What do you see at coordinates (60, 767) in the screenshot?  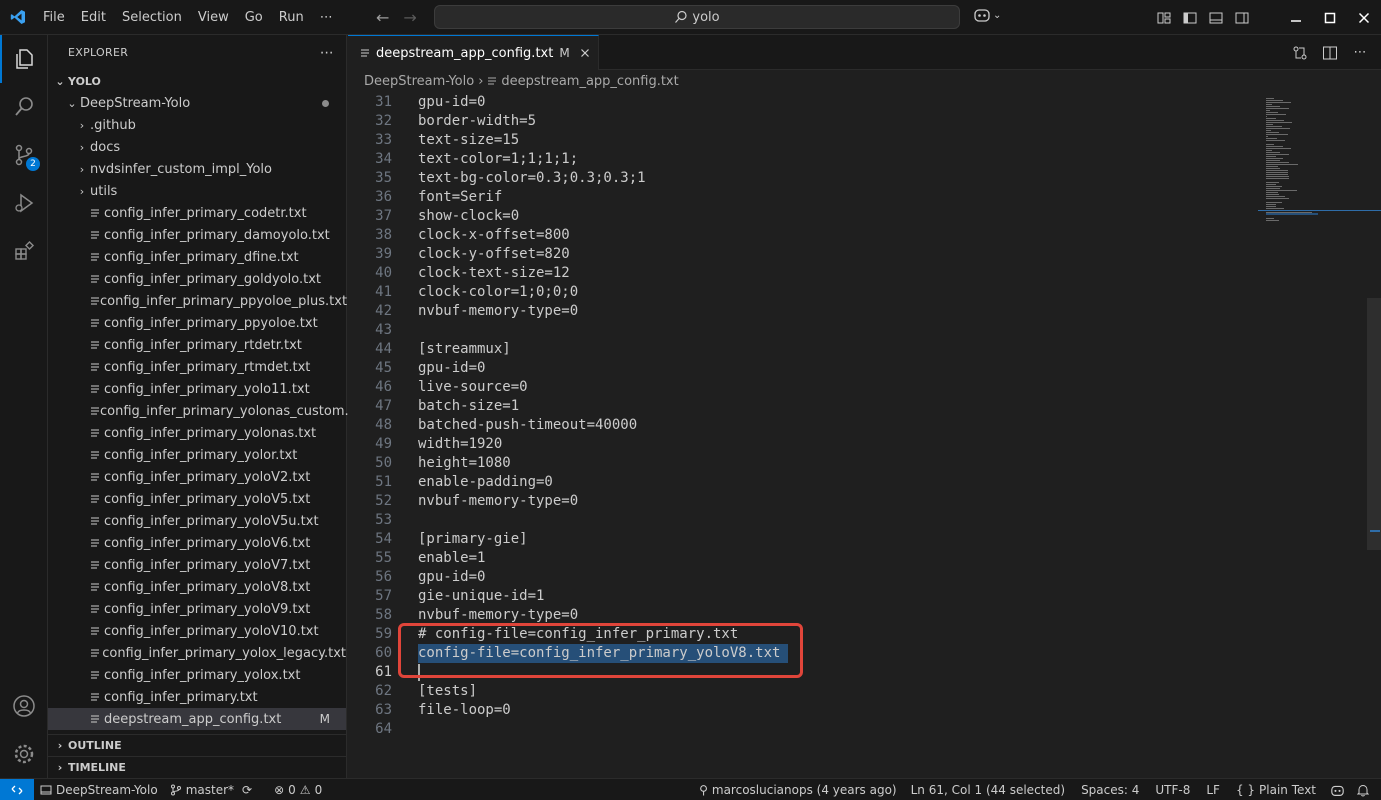 I see `chevron-right-icon: ›` at bounding box center [60, 767].